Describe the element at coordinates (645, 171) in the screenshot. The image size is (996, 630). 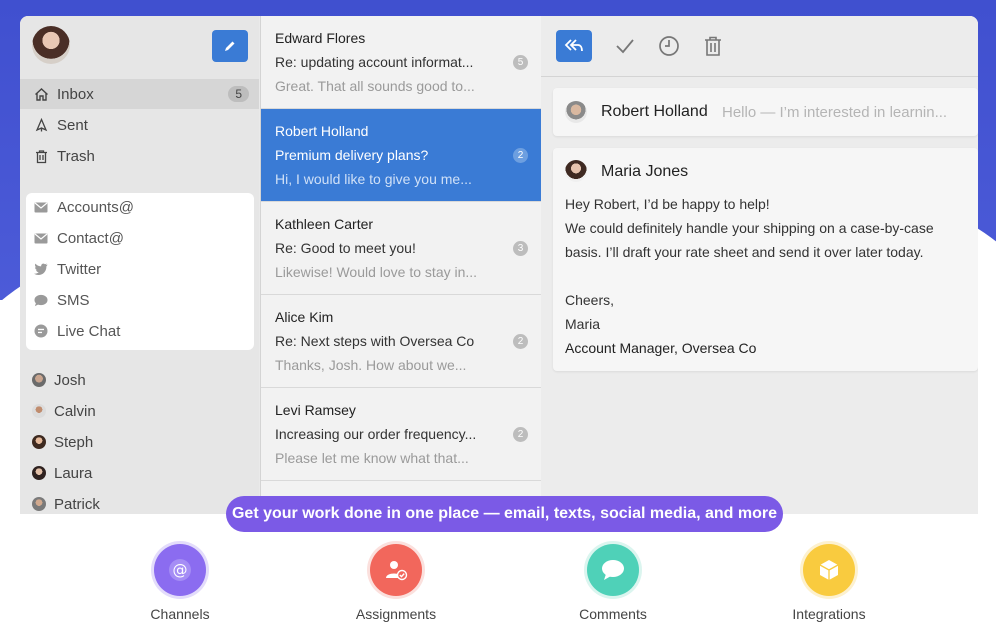
I see `message-sender: Maria Jones` at that location.